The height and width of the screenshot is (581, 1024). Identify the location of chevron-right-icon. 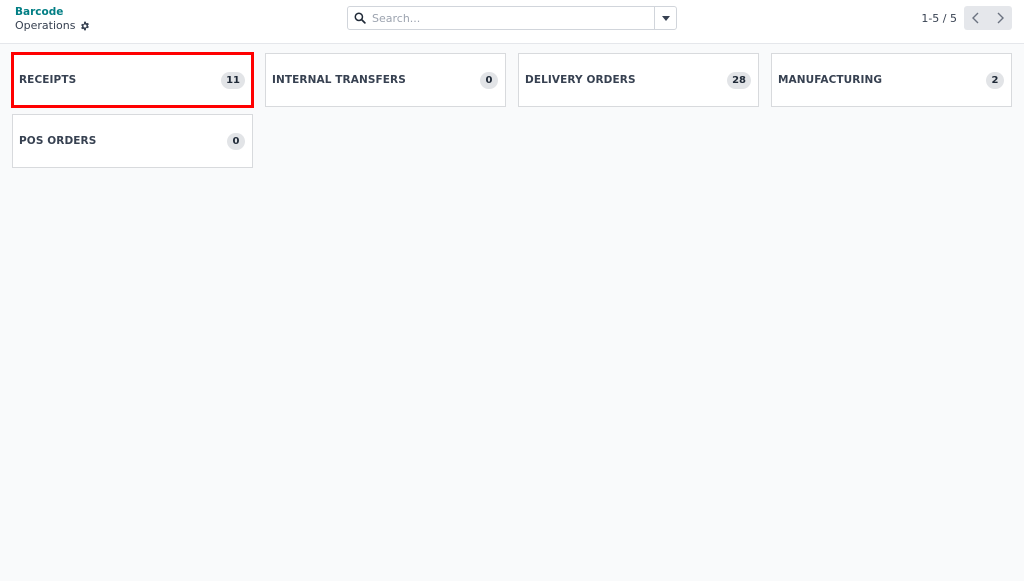
(1000, 18).